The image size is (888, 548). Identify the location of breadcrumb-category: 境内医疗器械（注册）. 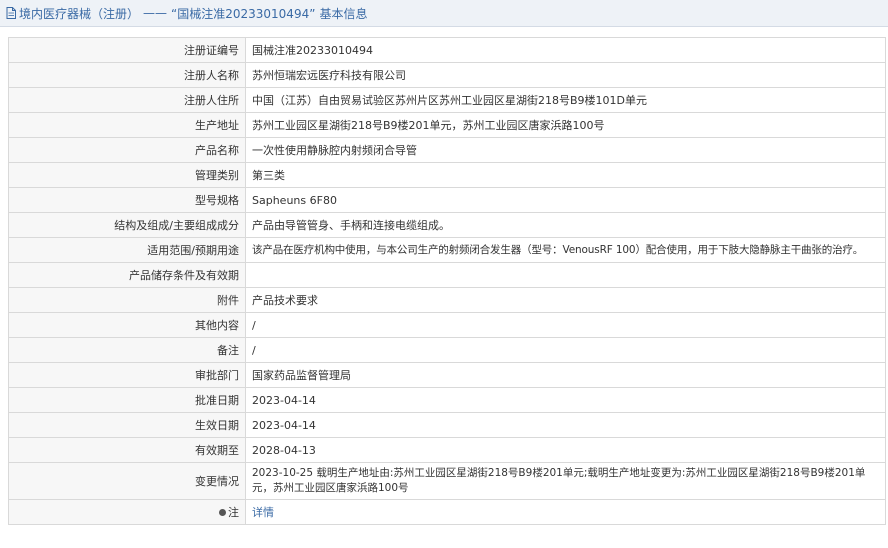
(79, 13).